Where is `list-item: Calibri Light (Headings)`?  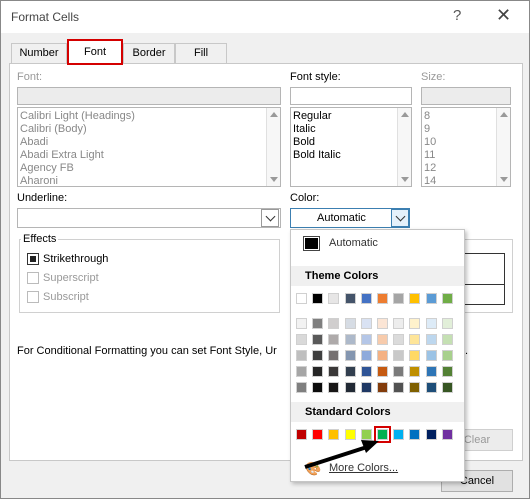 list-item: Calibri Light (Headings) is located at coordinates (149, 116).